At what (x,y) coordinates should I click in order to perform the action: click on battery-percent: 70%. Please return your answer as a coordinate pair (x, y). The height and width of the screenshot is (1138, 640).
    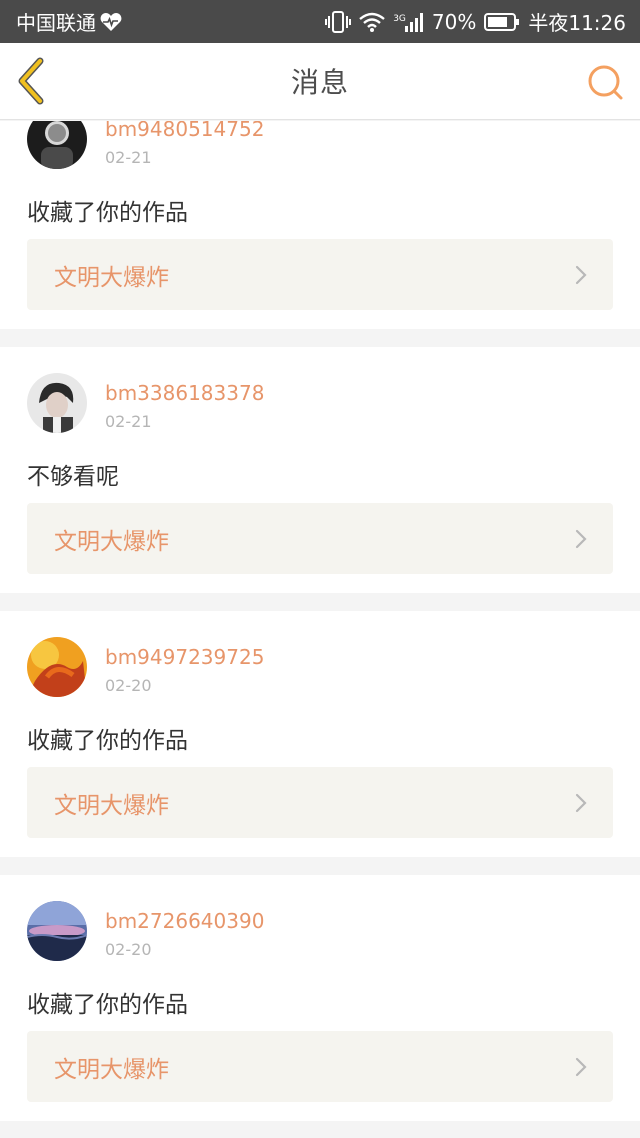
    Looking at the image, I should click on (454, 21).